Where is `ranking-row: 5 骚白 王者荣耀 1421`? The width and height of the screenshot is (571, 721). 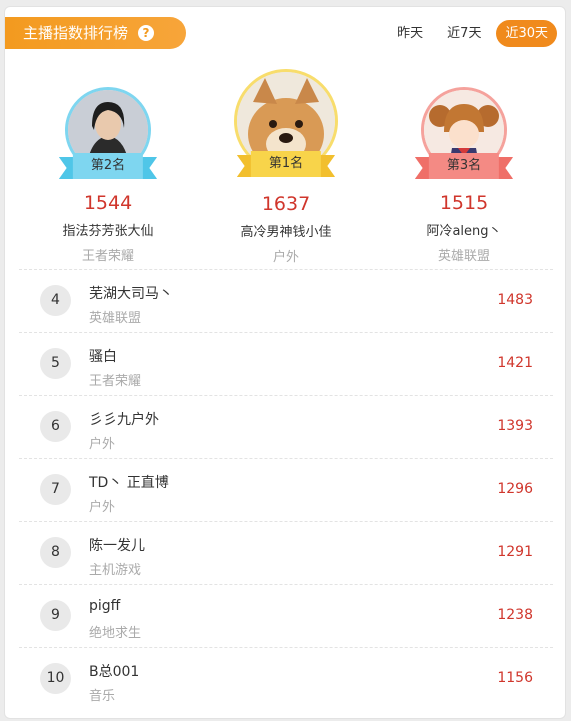
ranking-row: 5 骚白 王者荣耀 1421 is located at coordinates (286, 363).